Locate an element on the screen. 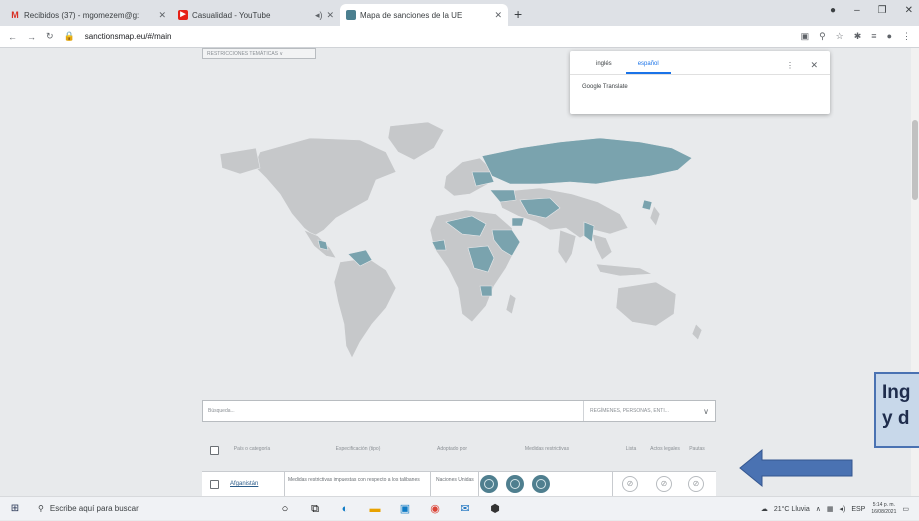  volume-icon: ◂) is located at coordinates (842, 509).